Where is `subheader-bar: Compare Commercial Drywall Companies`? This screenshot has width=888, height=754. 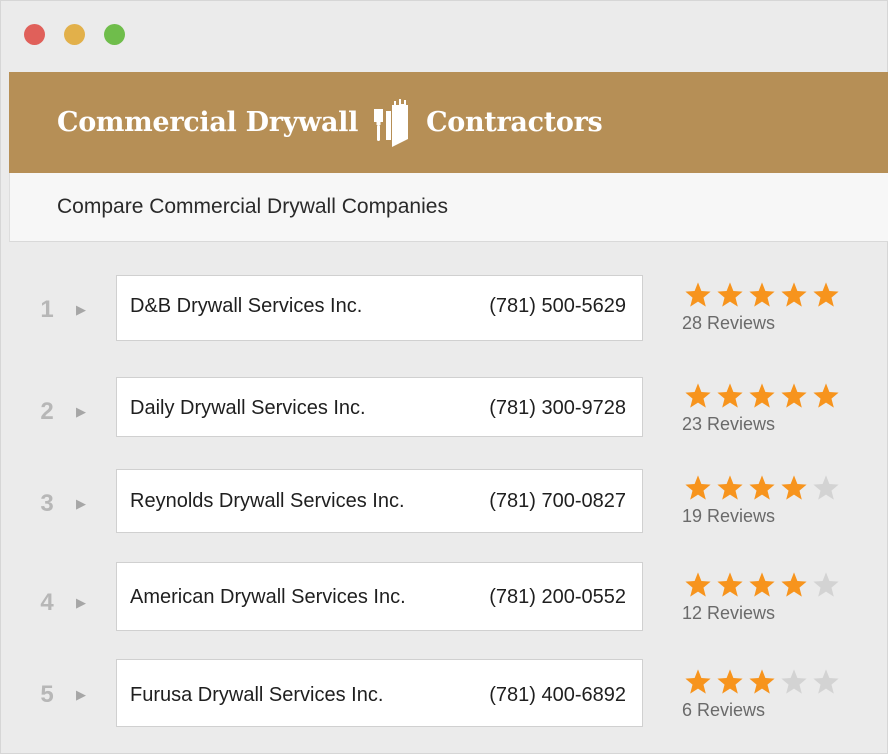
subheader-bar: Compare Commercial Drywall Companies is located at coordinates (448, 207).